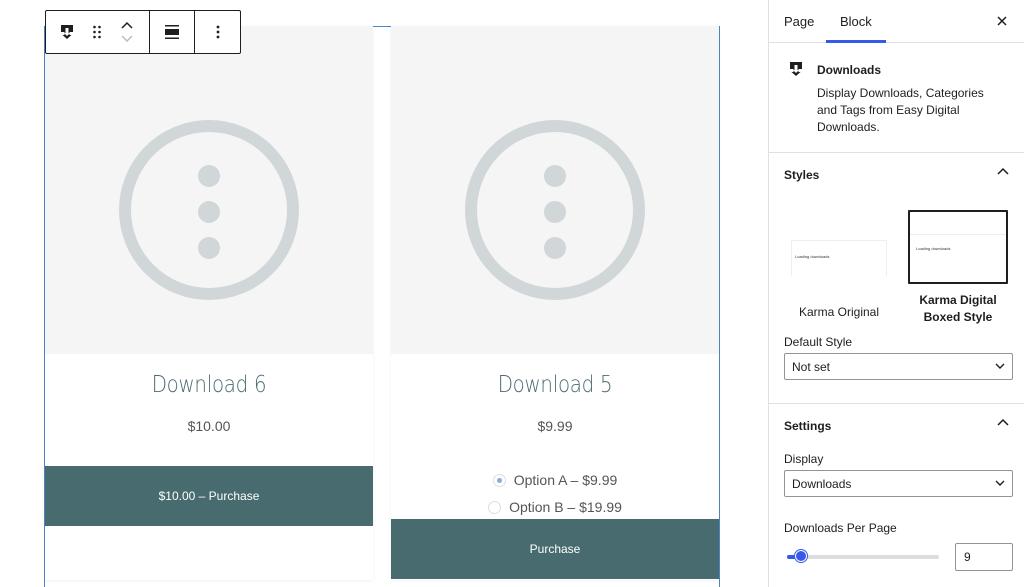 The image size is (1024, 587). Describe the element at coordinates (555, 426) in the screenshot. I see `download-price: $9.99` at that location.